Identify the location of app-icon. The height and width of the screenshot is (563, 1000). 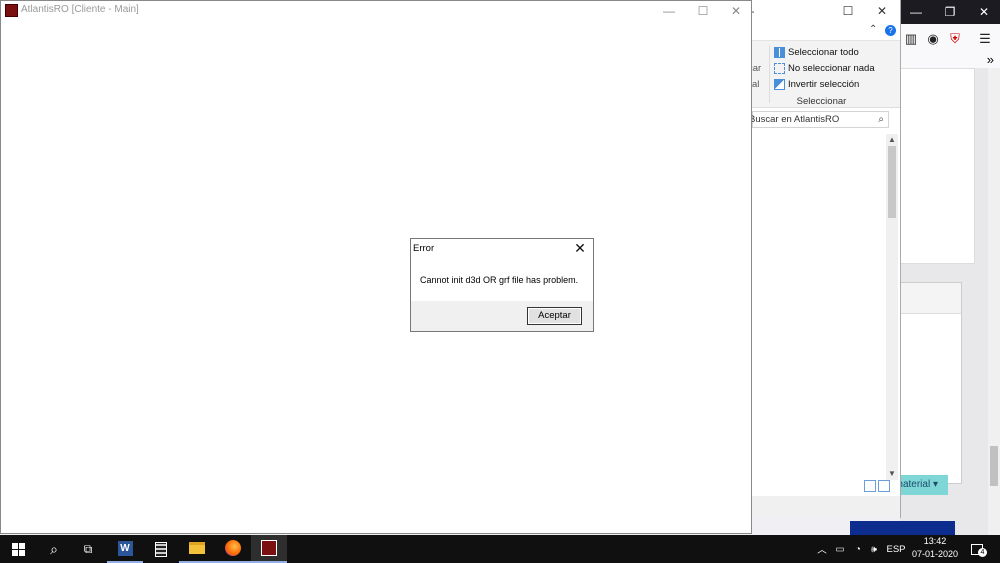
(11, 10).